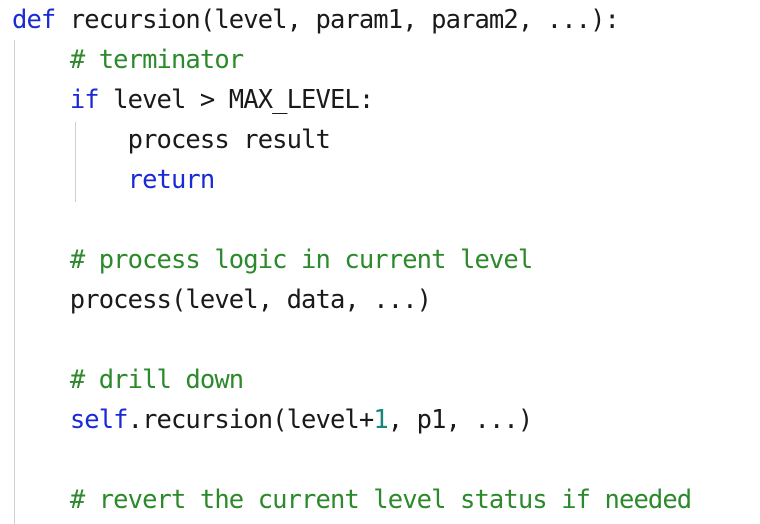 The height and width of the screenshot is (524, 760). Describe the element at coordinates (351, 380) in the screenshot. I see `code-line: # drill down` at that location.